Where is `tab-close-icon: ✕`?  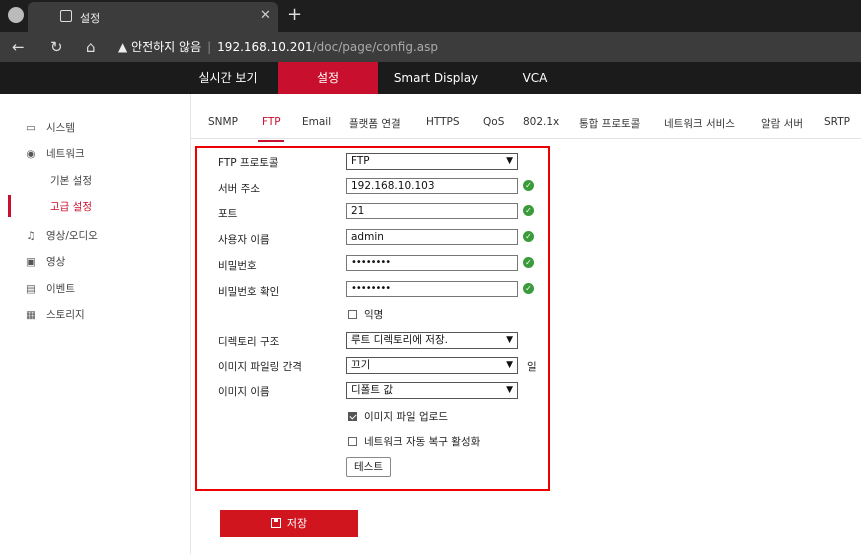
tab-close-icon: ✕ is located at coordinates (265, 15).